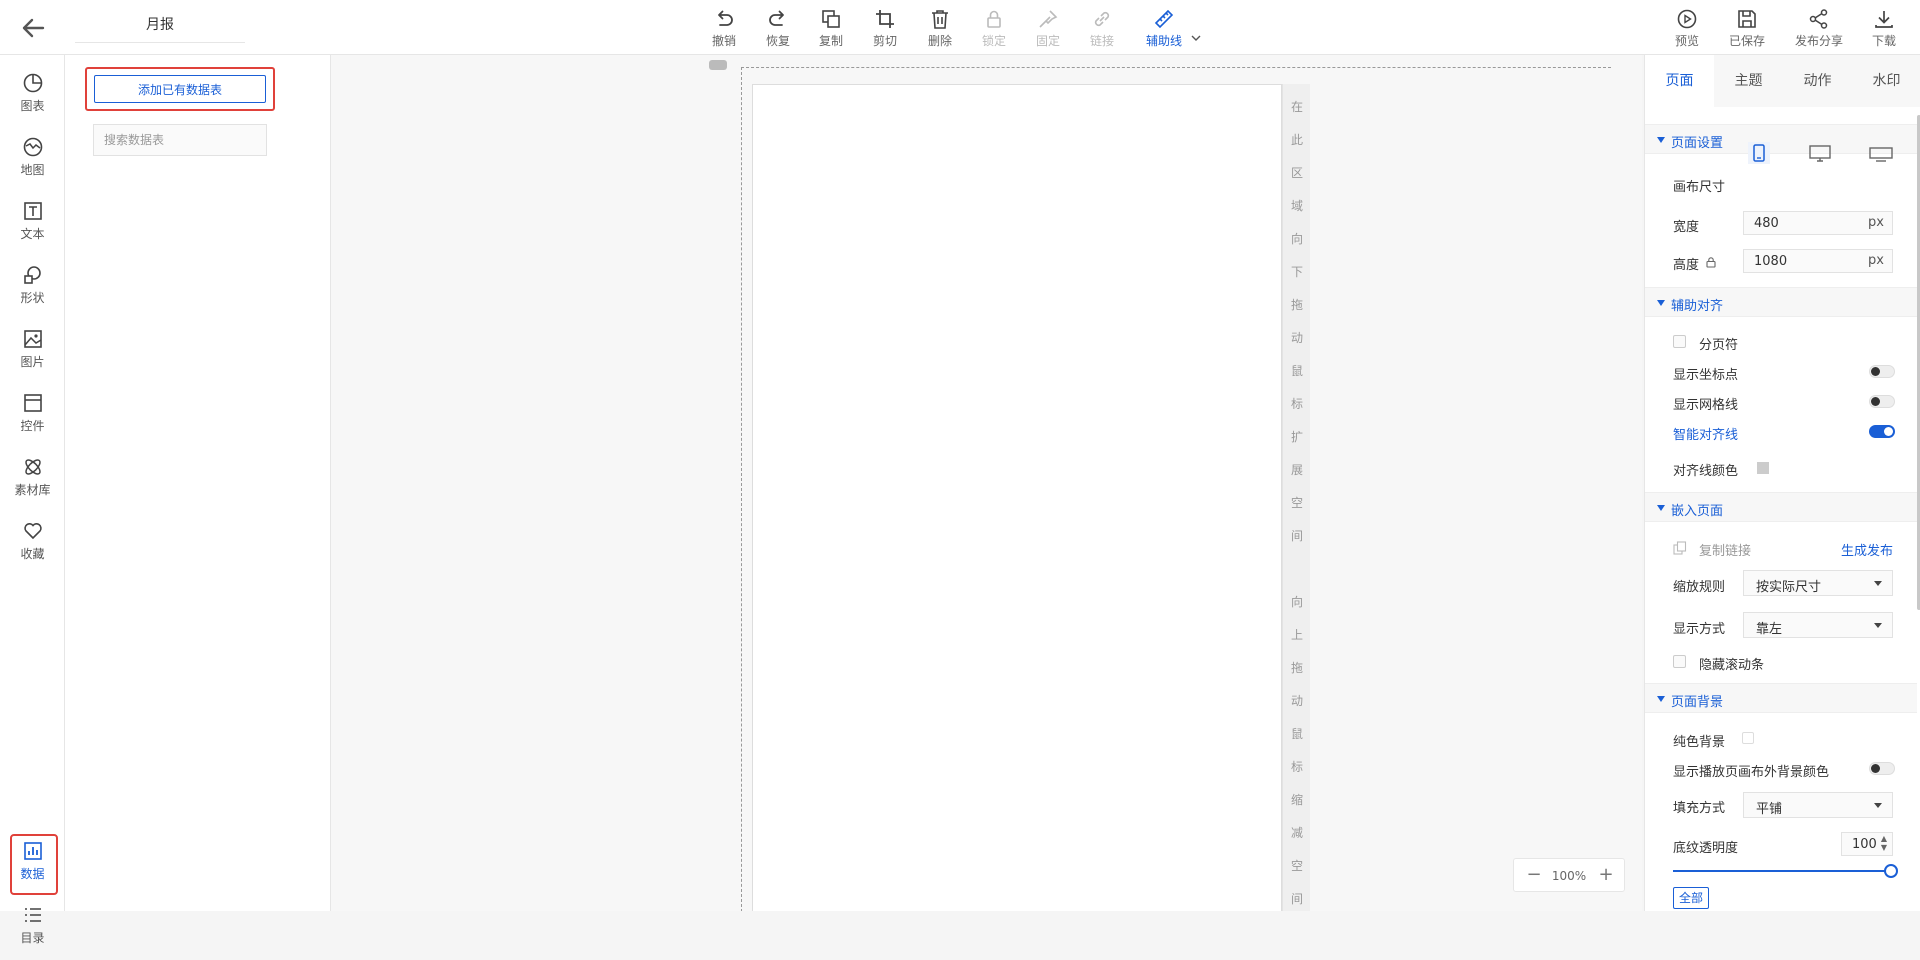  What do you see at coordinates (1867, 549) in the screenshot?
I see `generate-publish-link: 生成发布` at bounding box center [1867, 549].